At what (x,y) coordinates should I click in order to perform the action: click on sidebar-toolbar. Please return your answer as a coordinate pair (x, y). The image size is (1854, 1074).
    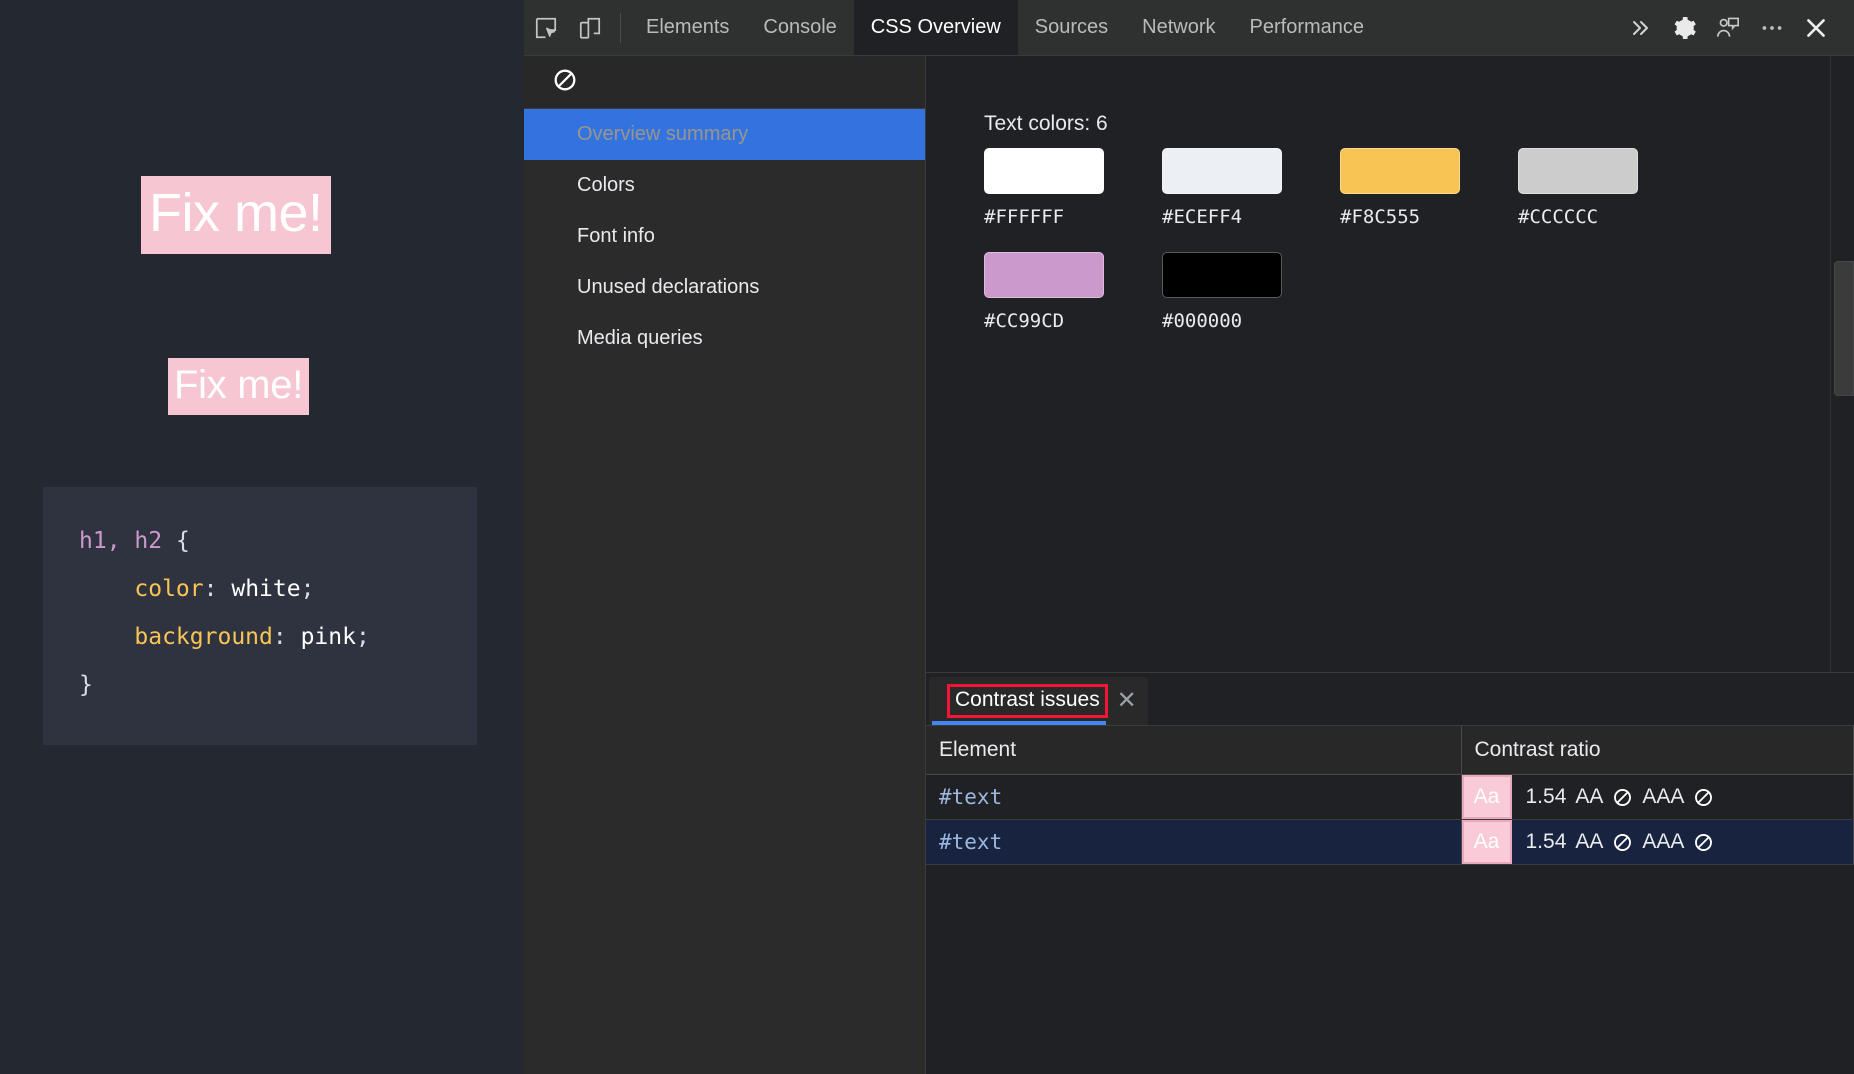
    Looking at the image, I should click on (724, 82).